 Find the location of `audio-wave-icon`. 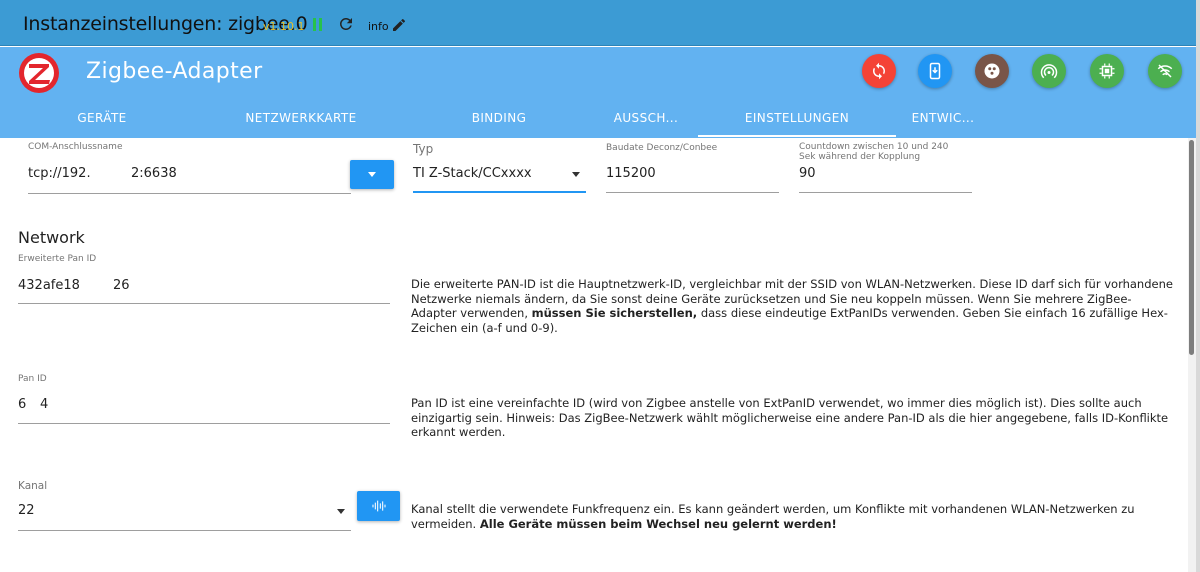

audio-wave-icon is located at coordinates (378, 506).